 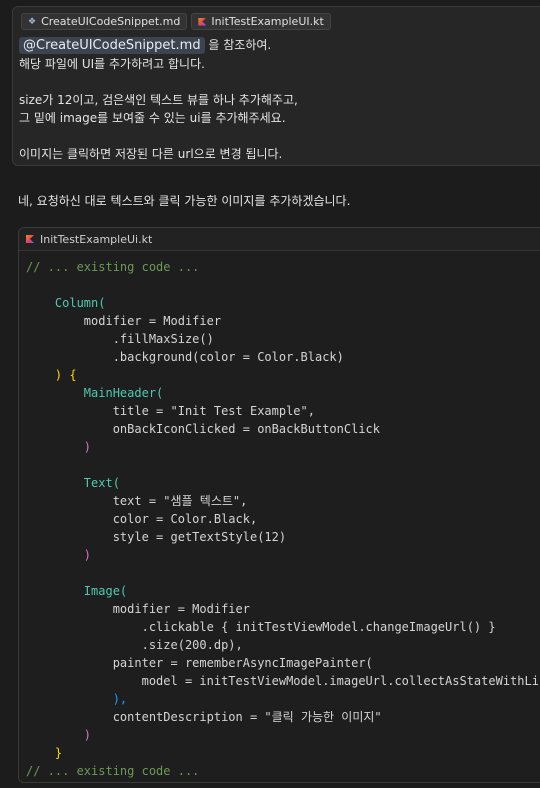 What do you see at coordinates (66, 303) in the screenshot?
I see `code-line: Column(` at bounding box center [66, 303].